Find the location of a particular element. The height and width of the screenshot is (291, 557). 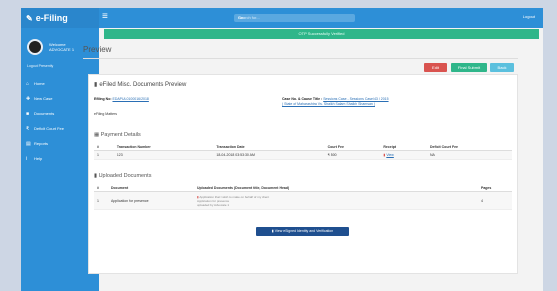

search-go-button: Go is located at coordinates (293, 17).